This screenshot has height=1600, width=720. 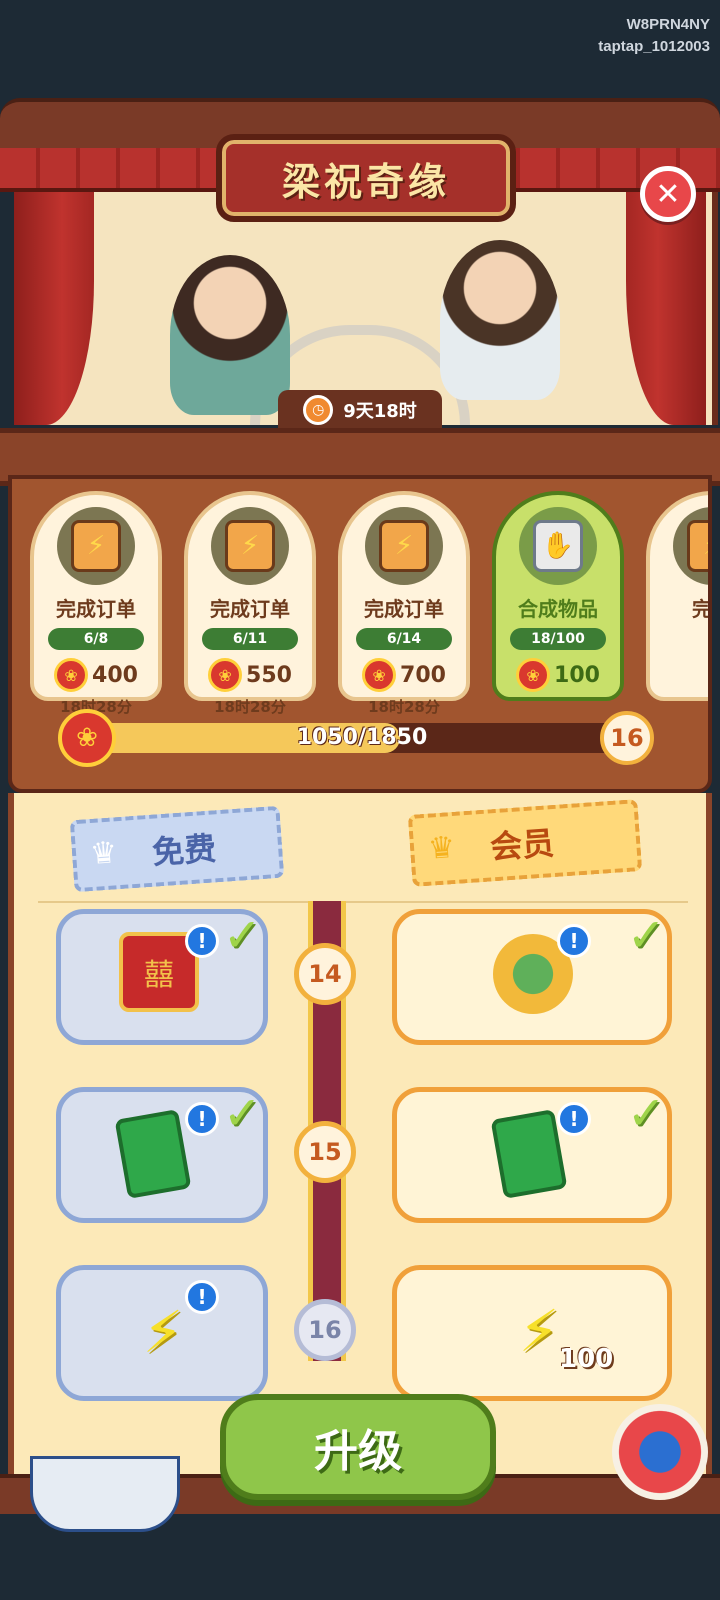 I want to click on task-name: 完成, so click(x=702, y=609).